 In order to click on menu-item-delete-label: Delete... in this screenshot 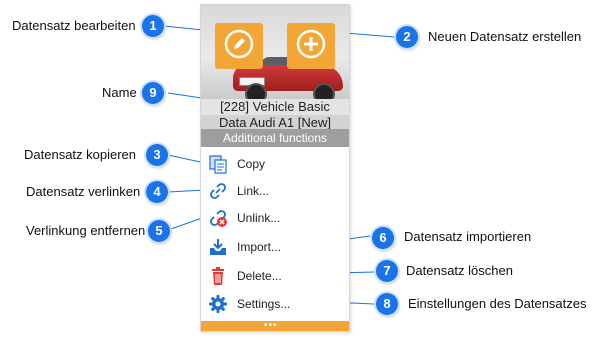, I will do `click(259, 276)`.